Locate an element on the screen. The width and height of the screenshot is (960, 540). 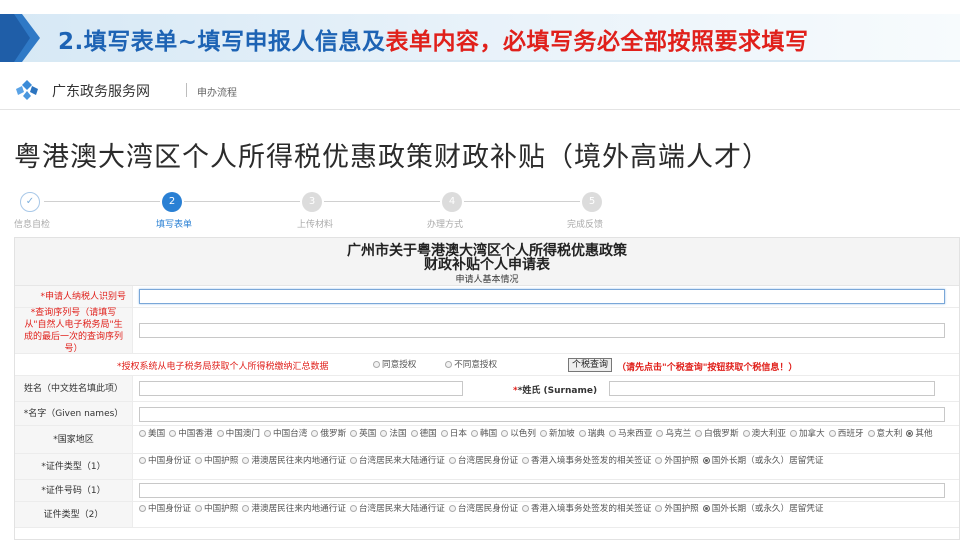
radio-auth-disagree is located at coordinates (449, 364).